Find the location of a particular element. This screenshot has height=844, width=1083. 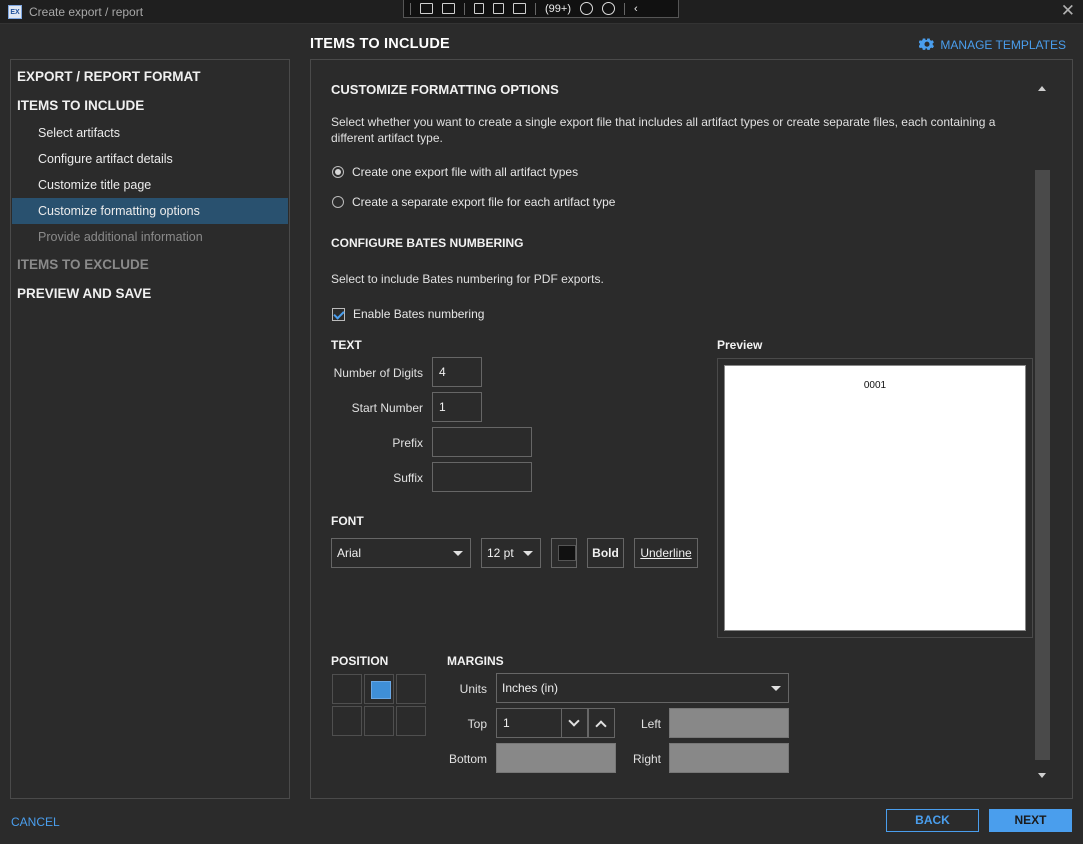

bates-preview: 0001 is located at coordinates (875, 498).